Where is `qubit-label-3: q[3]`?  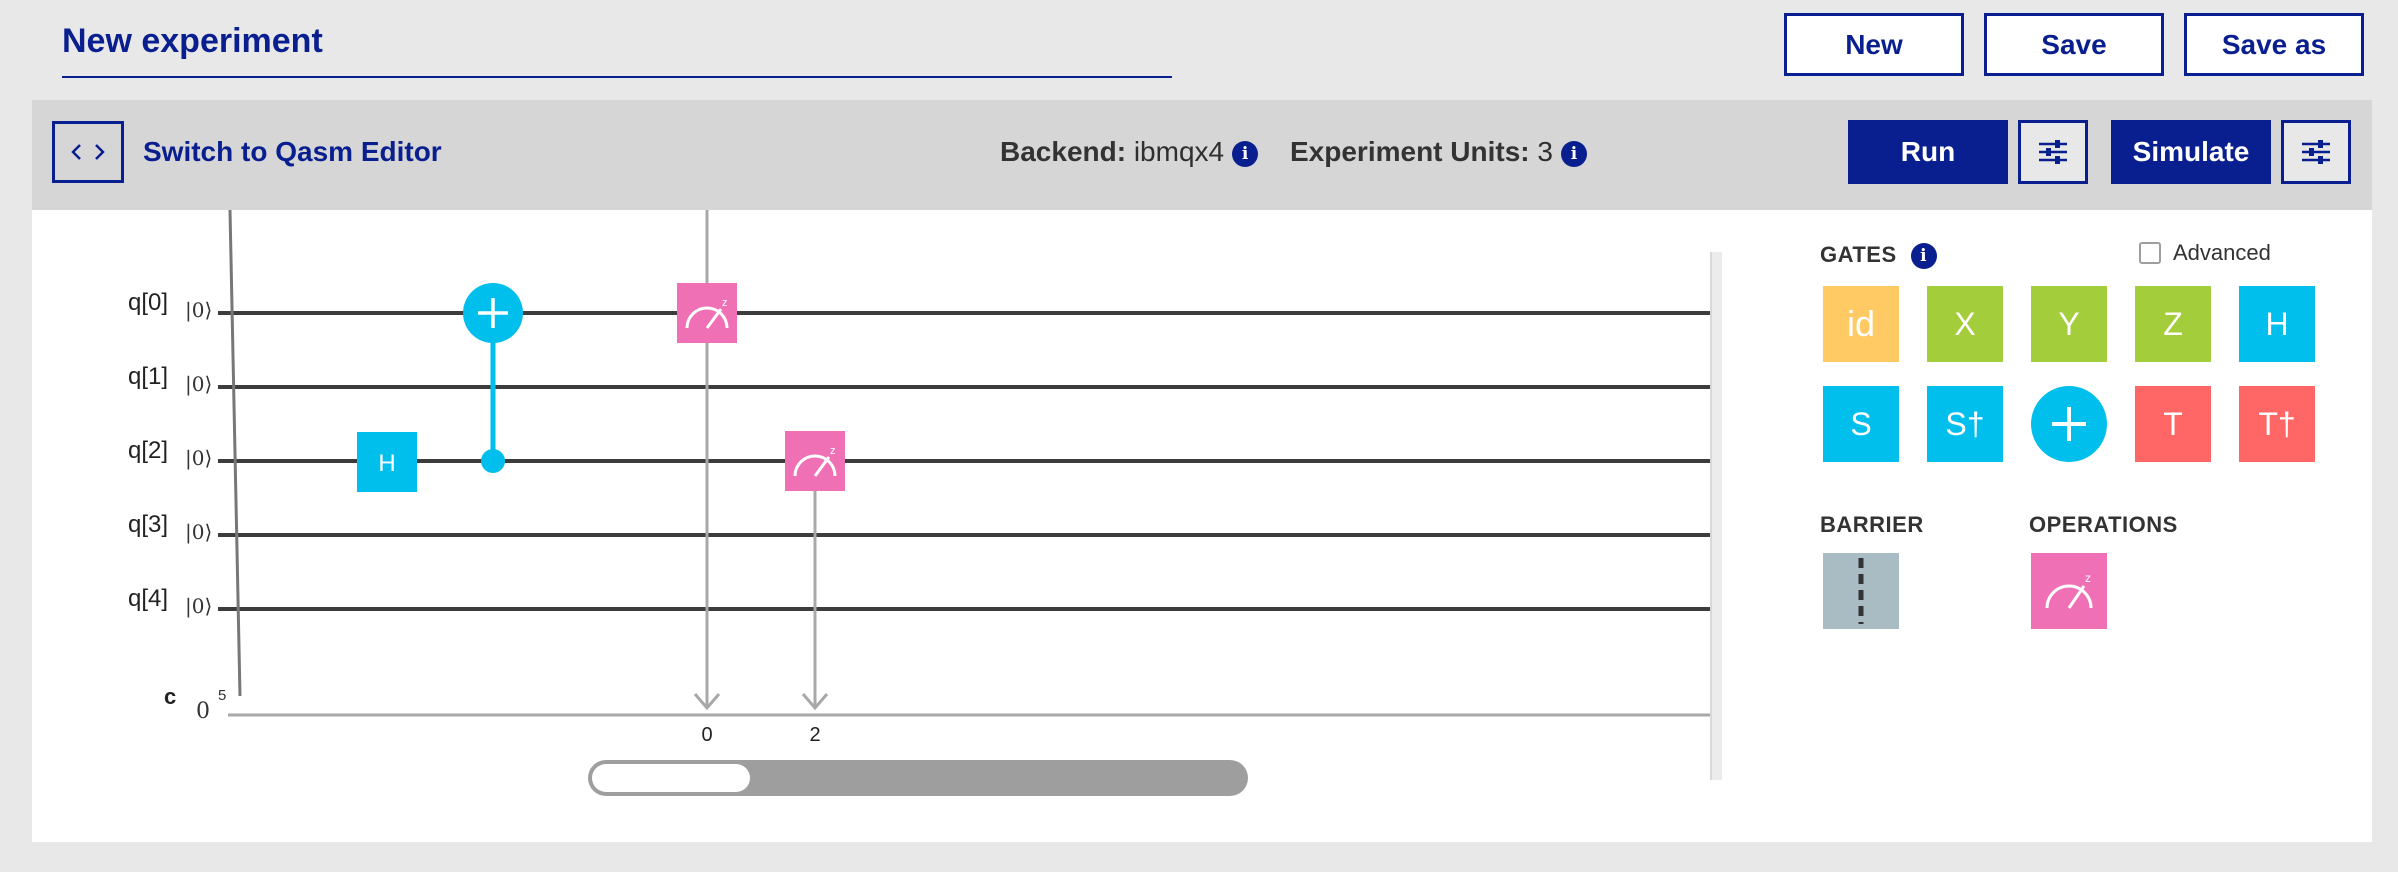 qubit-label-3: q[3] is located at coordinates (148, 524).